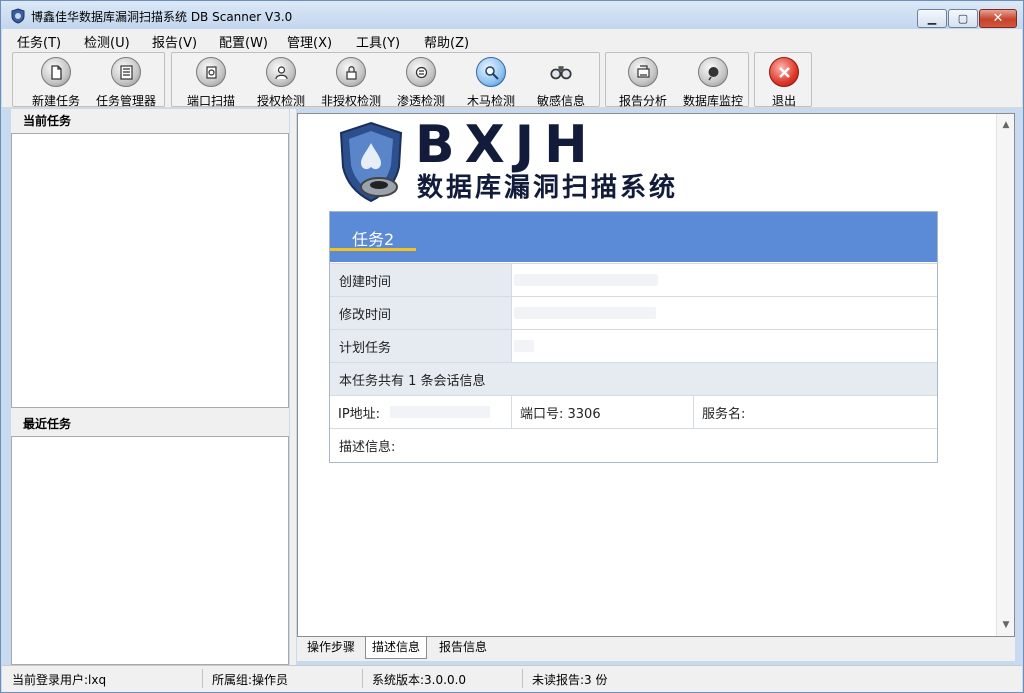 This screenshot has width=1024, height=693. What do you see at coordinates (490, 101) in the screenshot?
I see `trojan-check-label: 木马检测` at bounding box center [490, 101].